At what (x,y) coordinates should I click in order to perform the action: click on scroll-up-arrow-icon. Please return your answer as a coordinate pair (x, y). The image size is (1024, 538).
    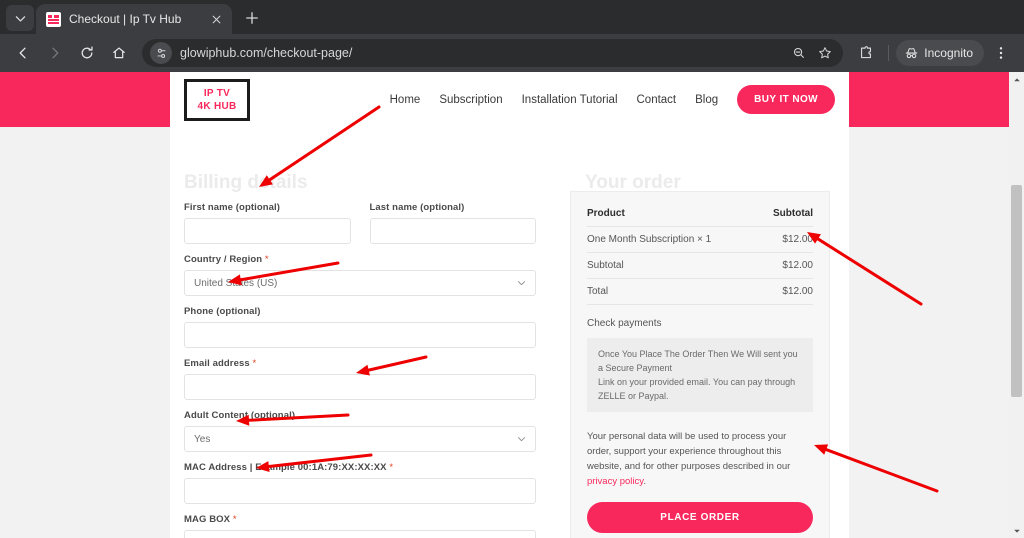
    Looking at the image, I should click on (1016, 79).